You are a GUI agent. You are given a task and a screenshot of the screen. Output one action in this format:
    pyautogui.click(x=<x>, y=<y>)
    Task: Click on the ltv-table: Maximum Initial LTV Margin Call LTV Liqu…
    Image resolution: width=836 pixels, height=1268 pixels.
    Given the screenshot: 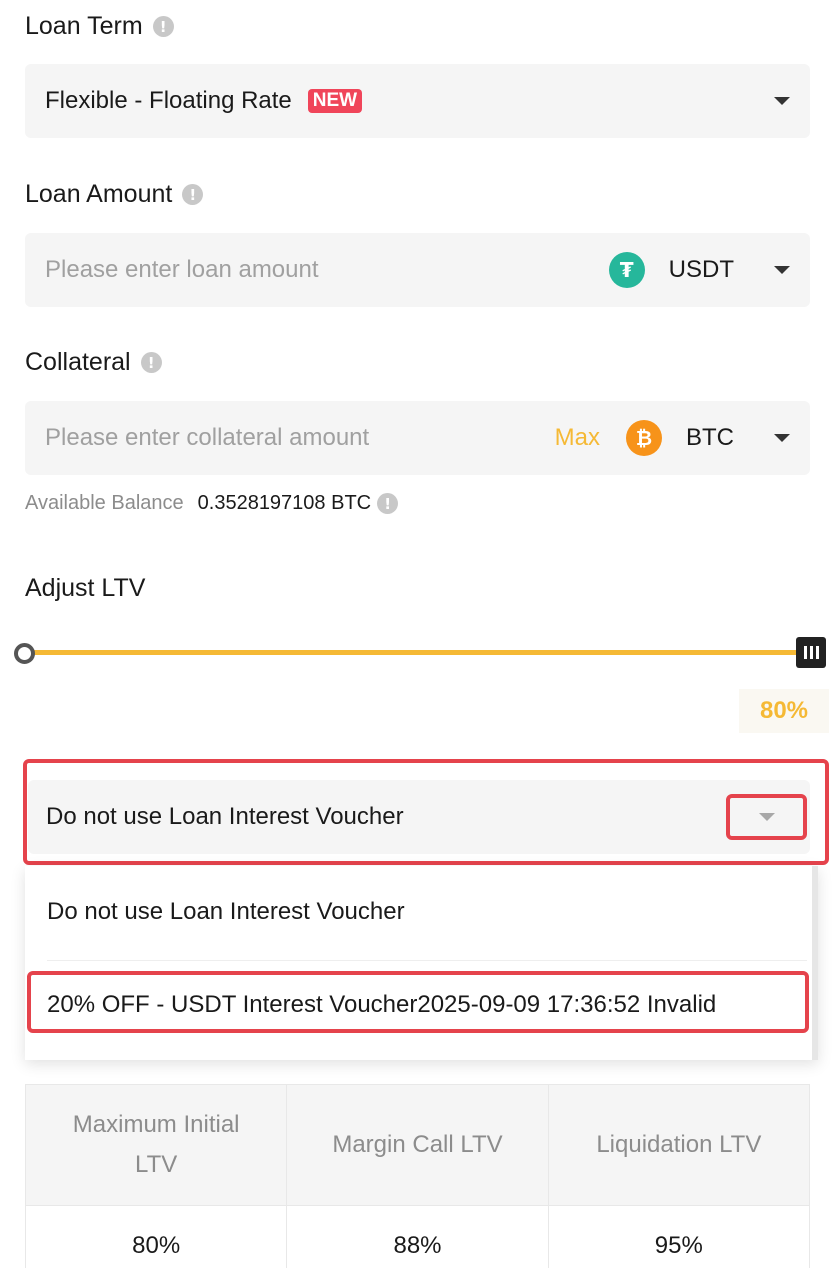 What is the action you would take?
    pyautogui.click(x=417, y=1176)
    